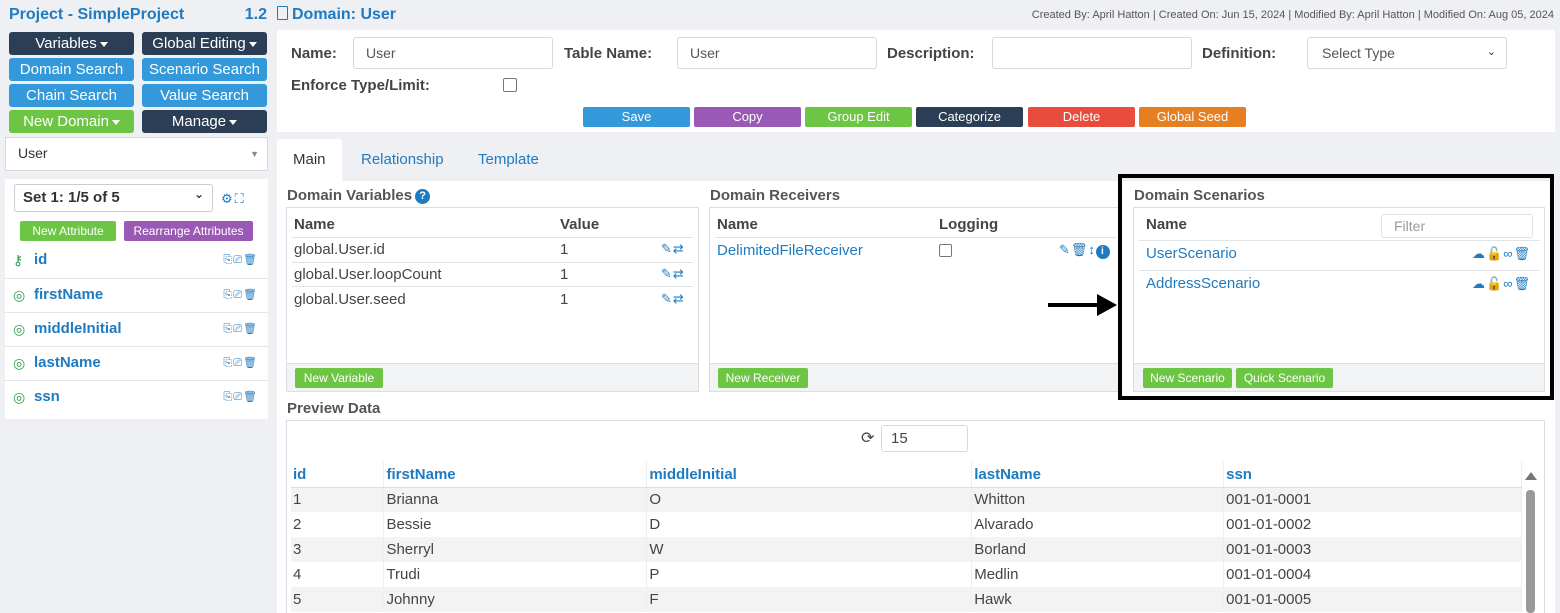 This screenshot has width=1560, height=613. Describe the element at coordinates (777, 53) in the screenshot. I see `table-name-input: User` at that location.